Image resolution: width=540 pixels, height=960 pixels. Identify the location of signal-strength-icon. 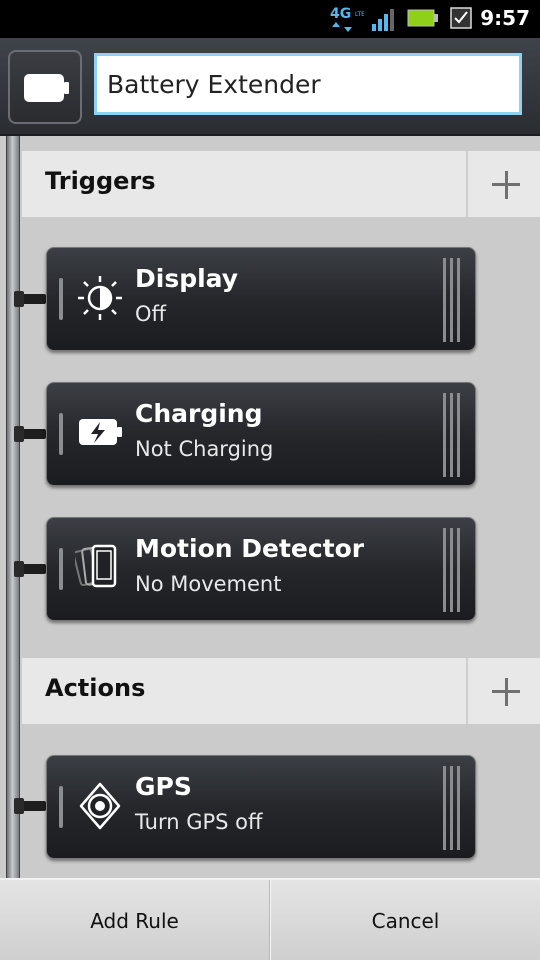
(383, 20).